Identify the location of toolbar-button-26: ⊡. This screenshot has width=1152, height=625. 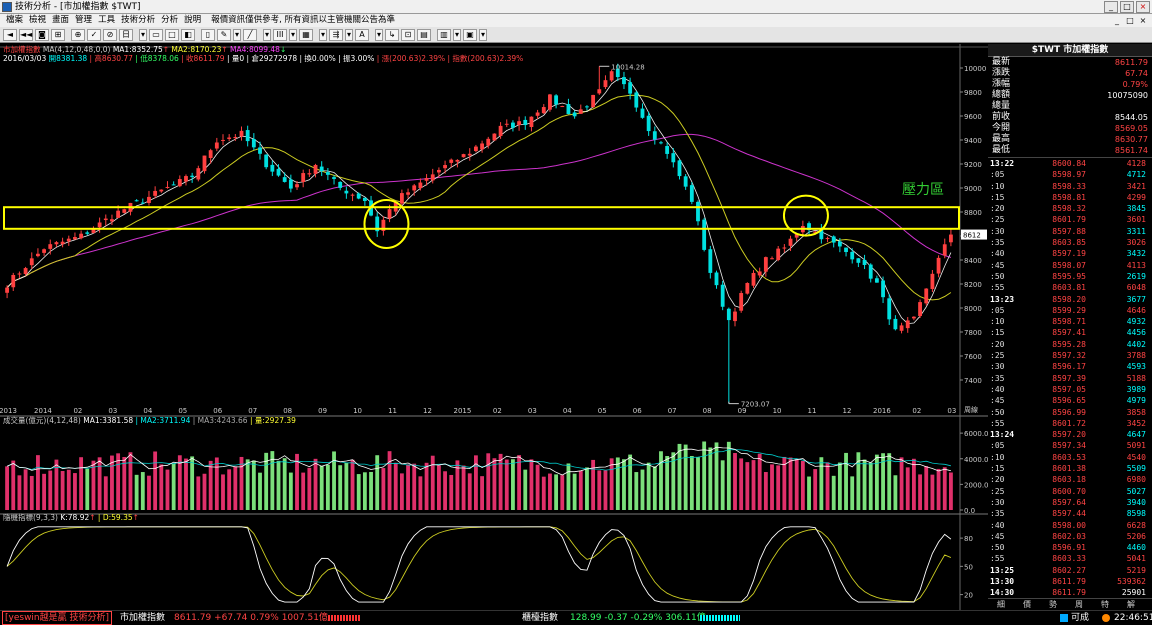
(408, 35).